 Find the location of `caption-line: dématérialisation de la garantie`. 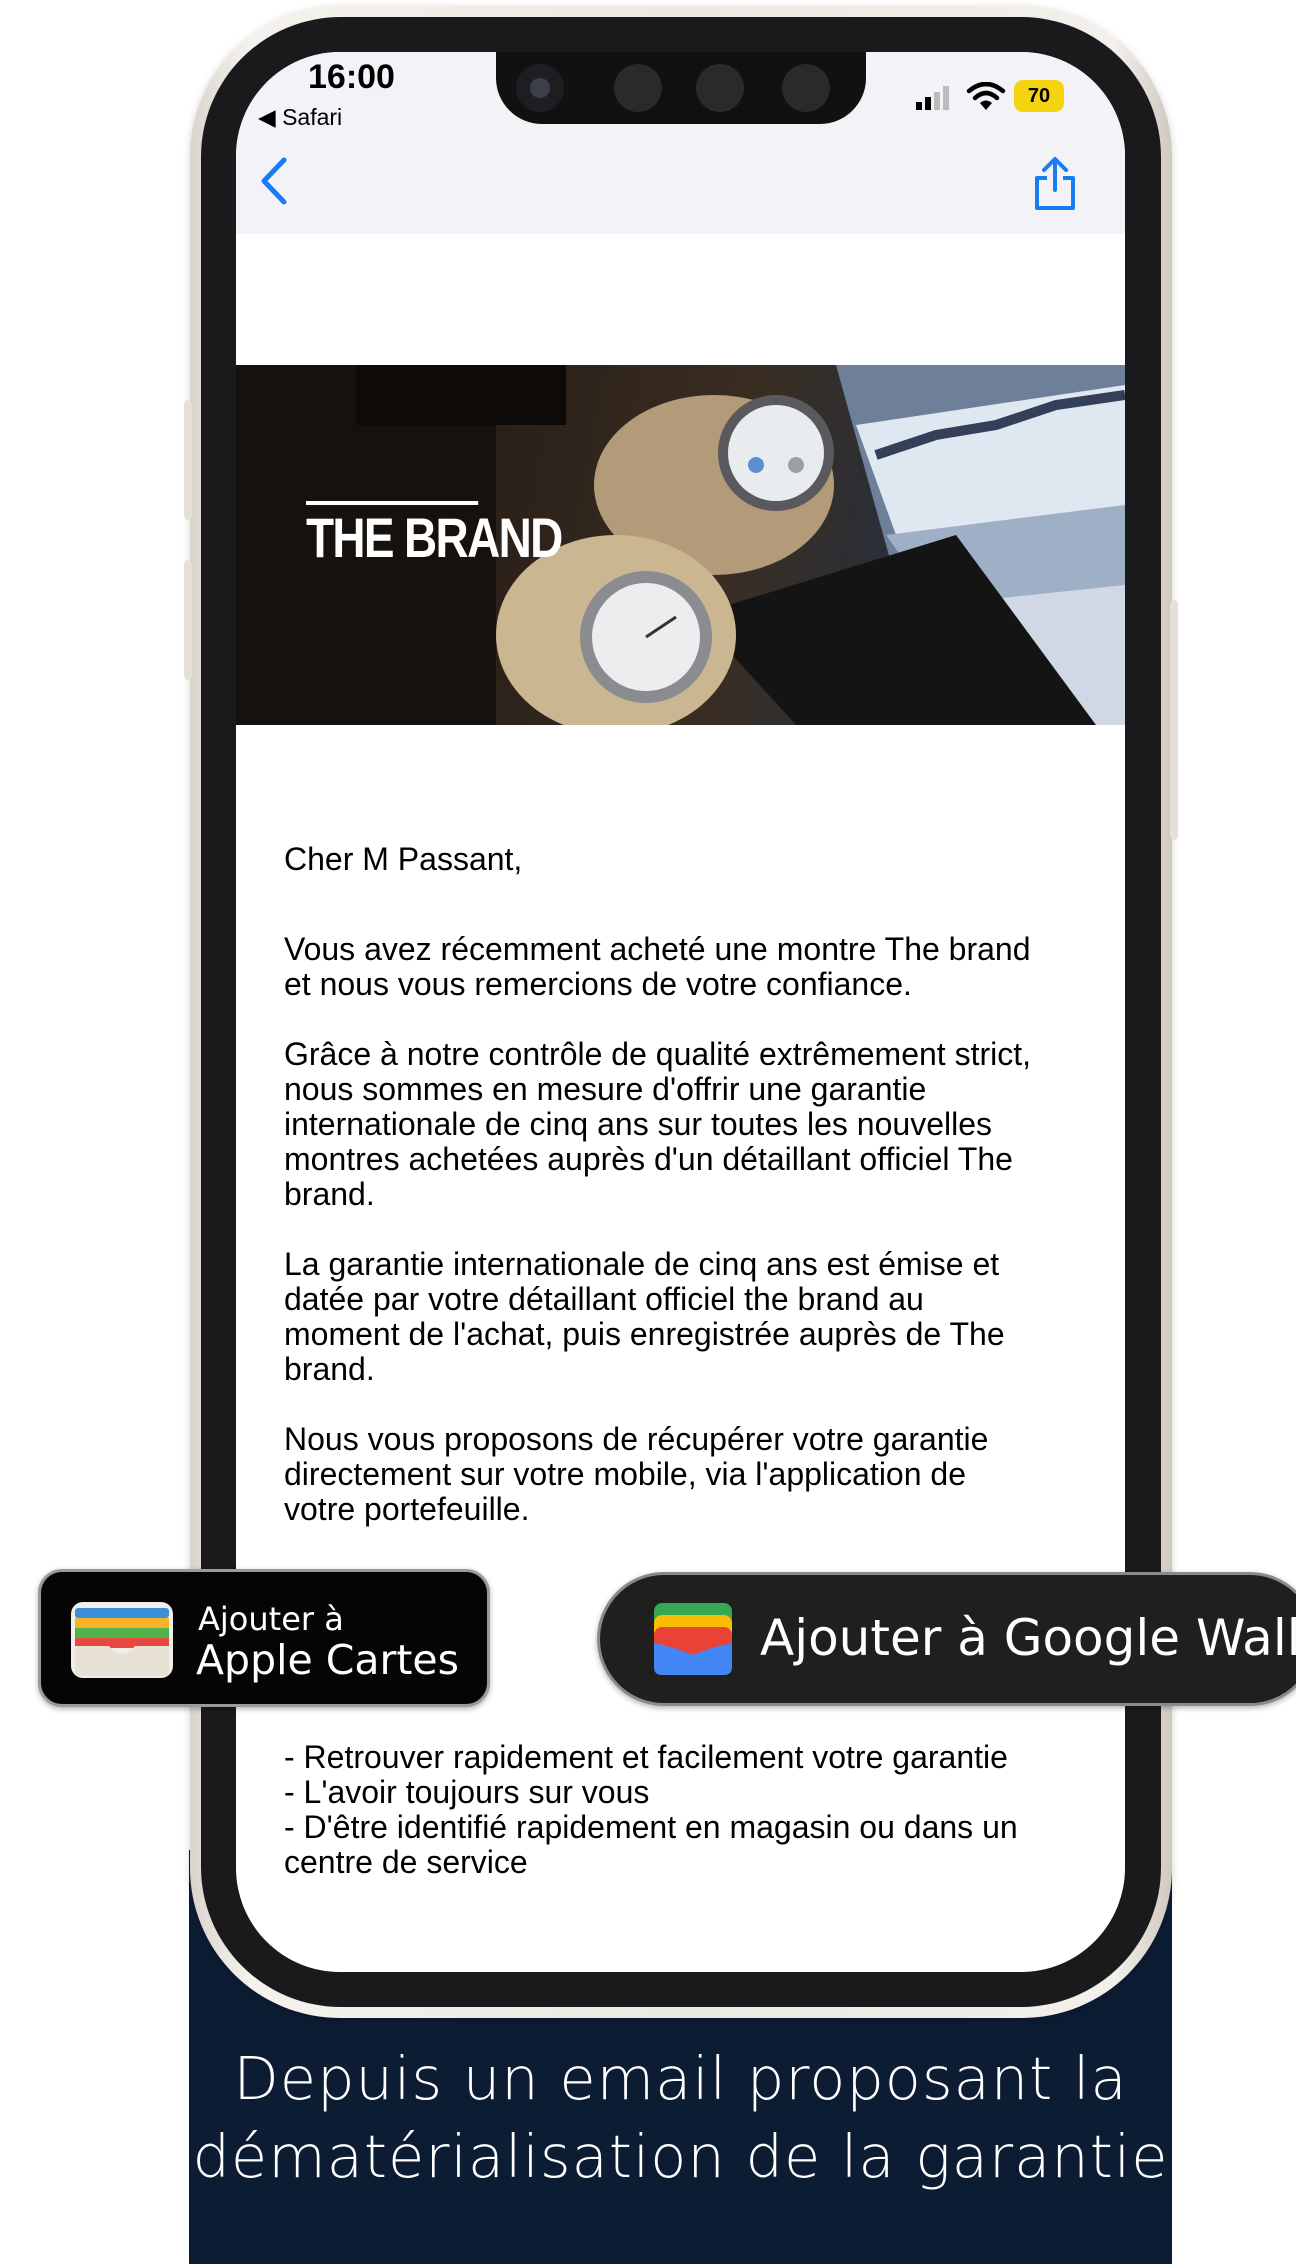

caption-line: dématérialisation de la garantie is located at coordinates (680, 2156).